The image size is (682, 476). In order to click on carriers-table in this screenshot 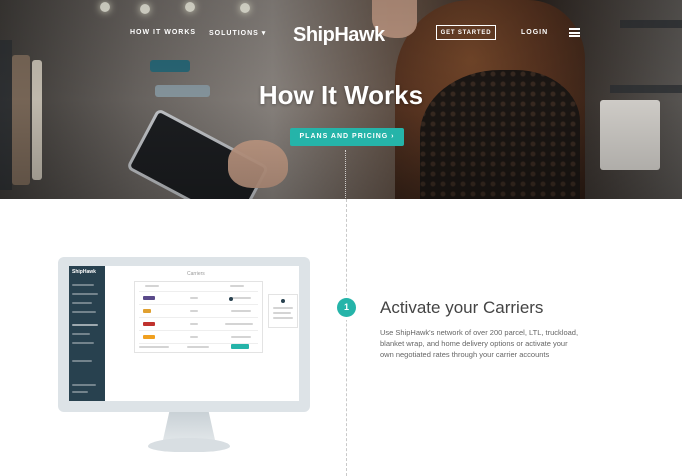, I will do `click(198, 317)`.